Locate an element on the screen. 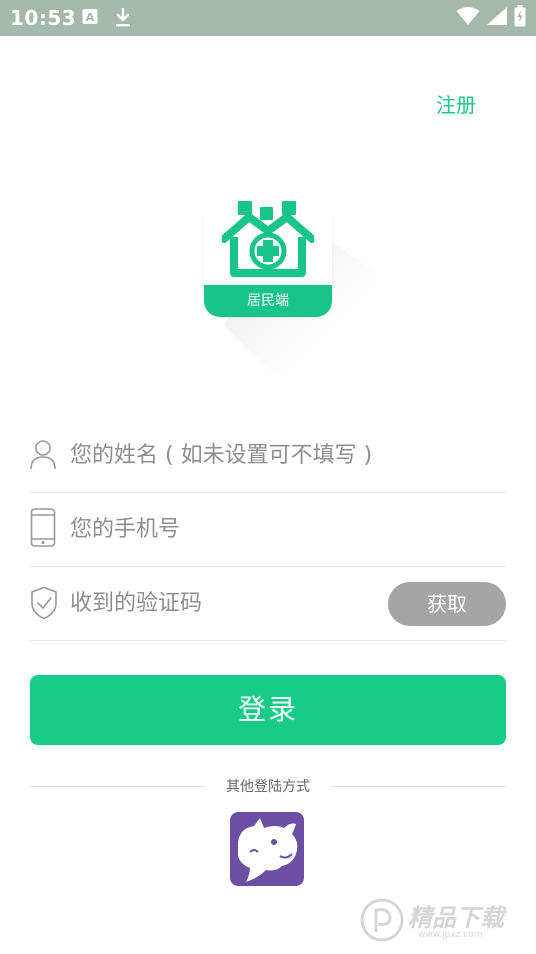 The height and width of the screenshot is (954, 536). other-login-divider: 其他登陆方式 is located at coordinates (268, 787).